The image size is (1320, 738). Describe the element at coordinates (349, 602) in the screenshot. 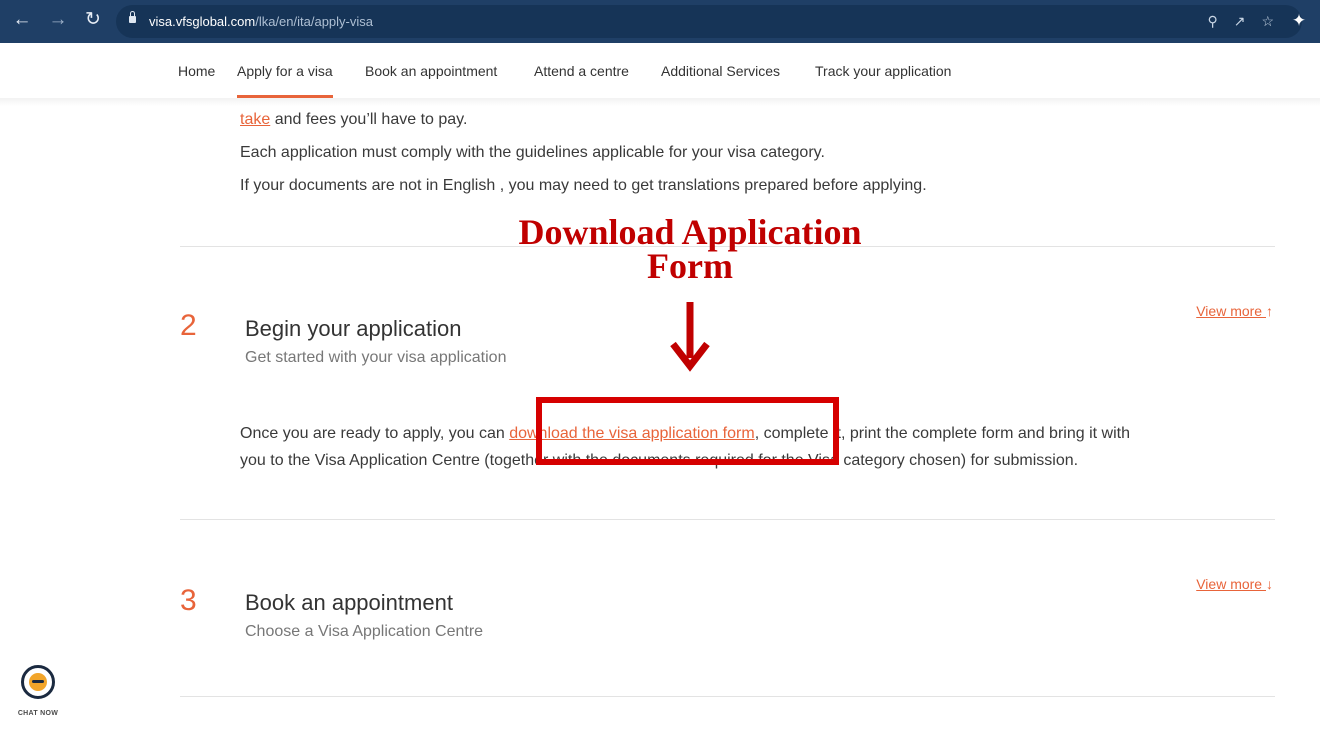

I see `step-3-title: Book an appointment` at that location.